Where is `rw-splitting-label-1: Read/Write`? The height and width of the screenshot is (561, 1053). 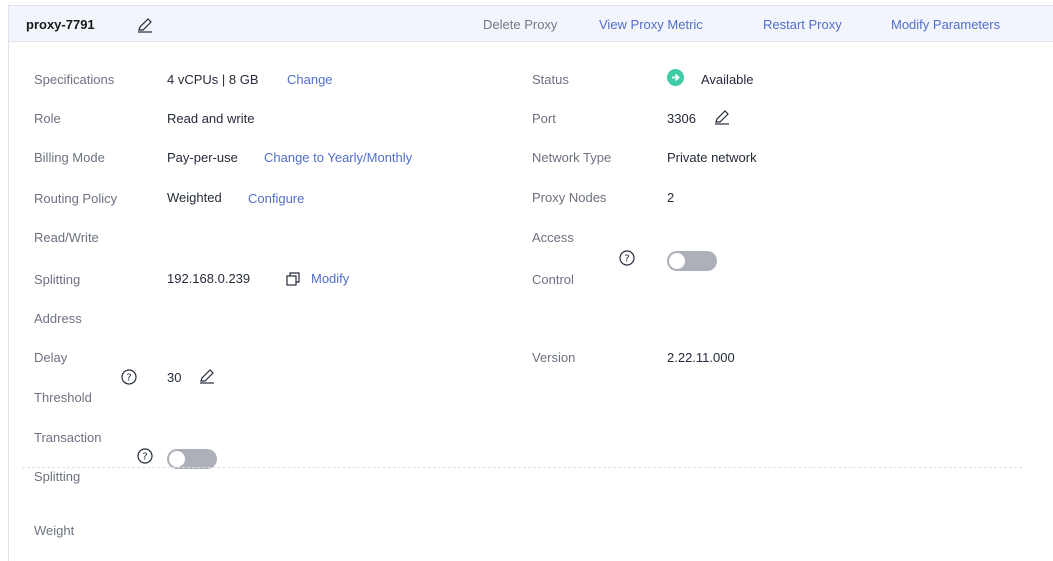 rw-splitting-label-1: Read/Write is located at coordinates (66, 237).